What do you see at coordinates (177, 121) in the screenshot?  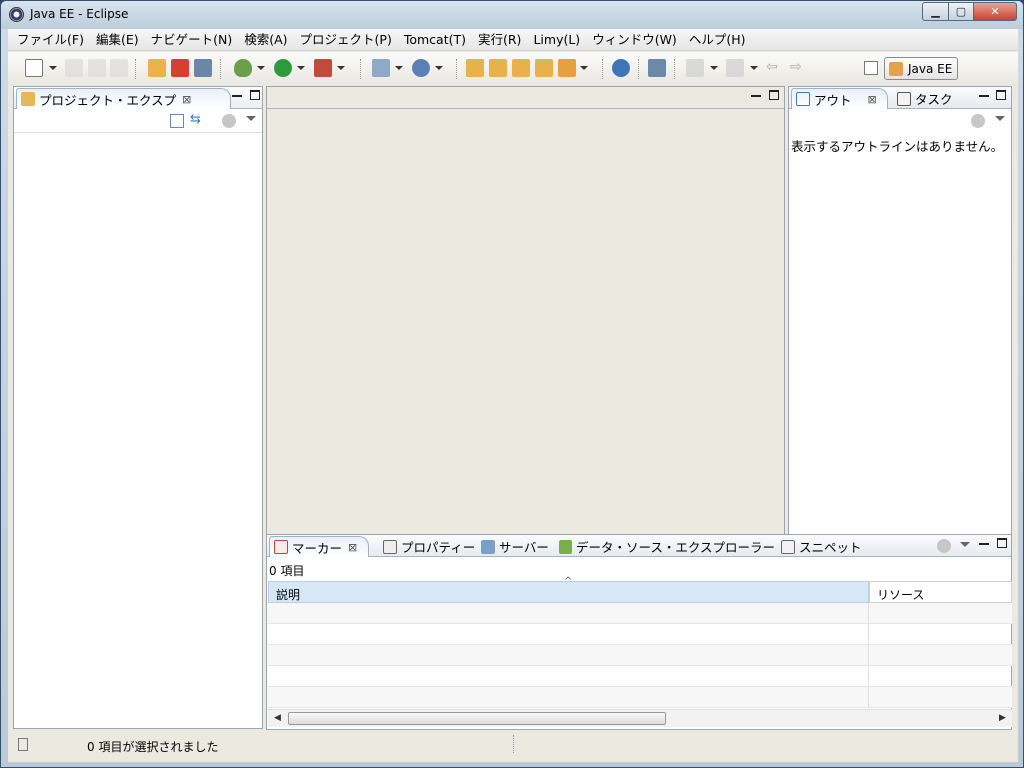 I see `collapse-all-icon` at bounding box center [177, 121].